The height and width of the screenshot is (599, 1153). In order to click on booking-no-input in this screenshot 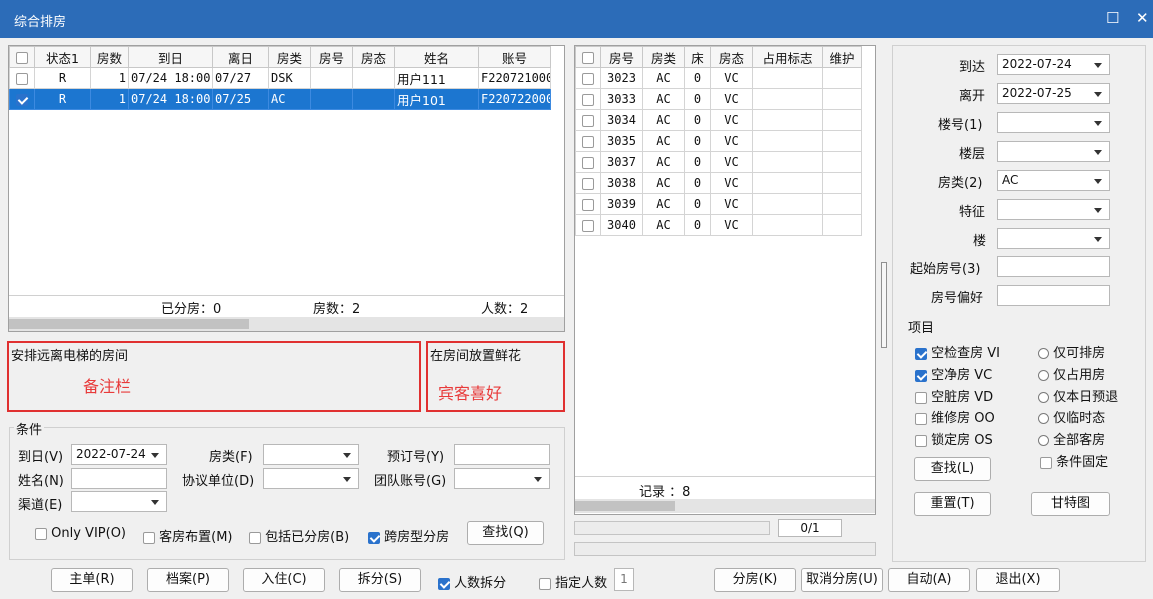, I will do `click(502, 454)`.